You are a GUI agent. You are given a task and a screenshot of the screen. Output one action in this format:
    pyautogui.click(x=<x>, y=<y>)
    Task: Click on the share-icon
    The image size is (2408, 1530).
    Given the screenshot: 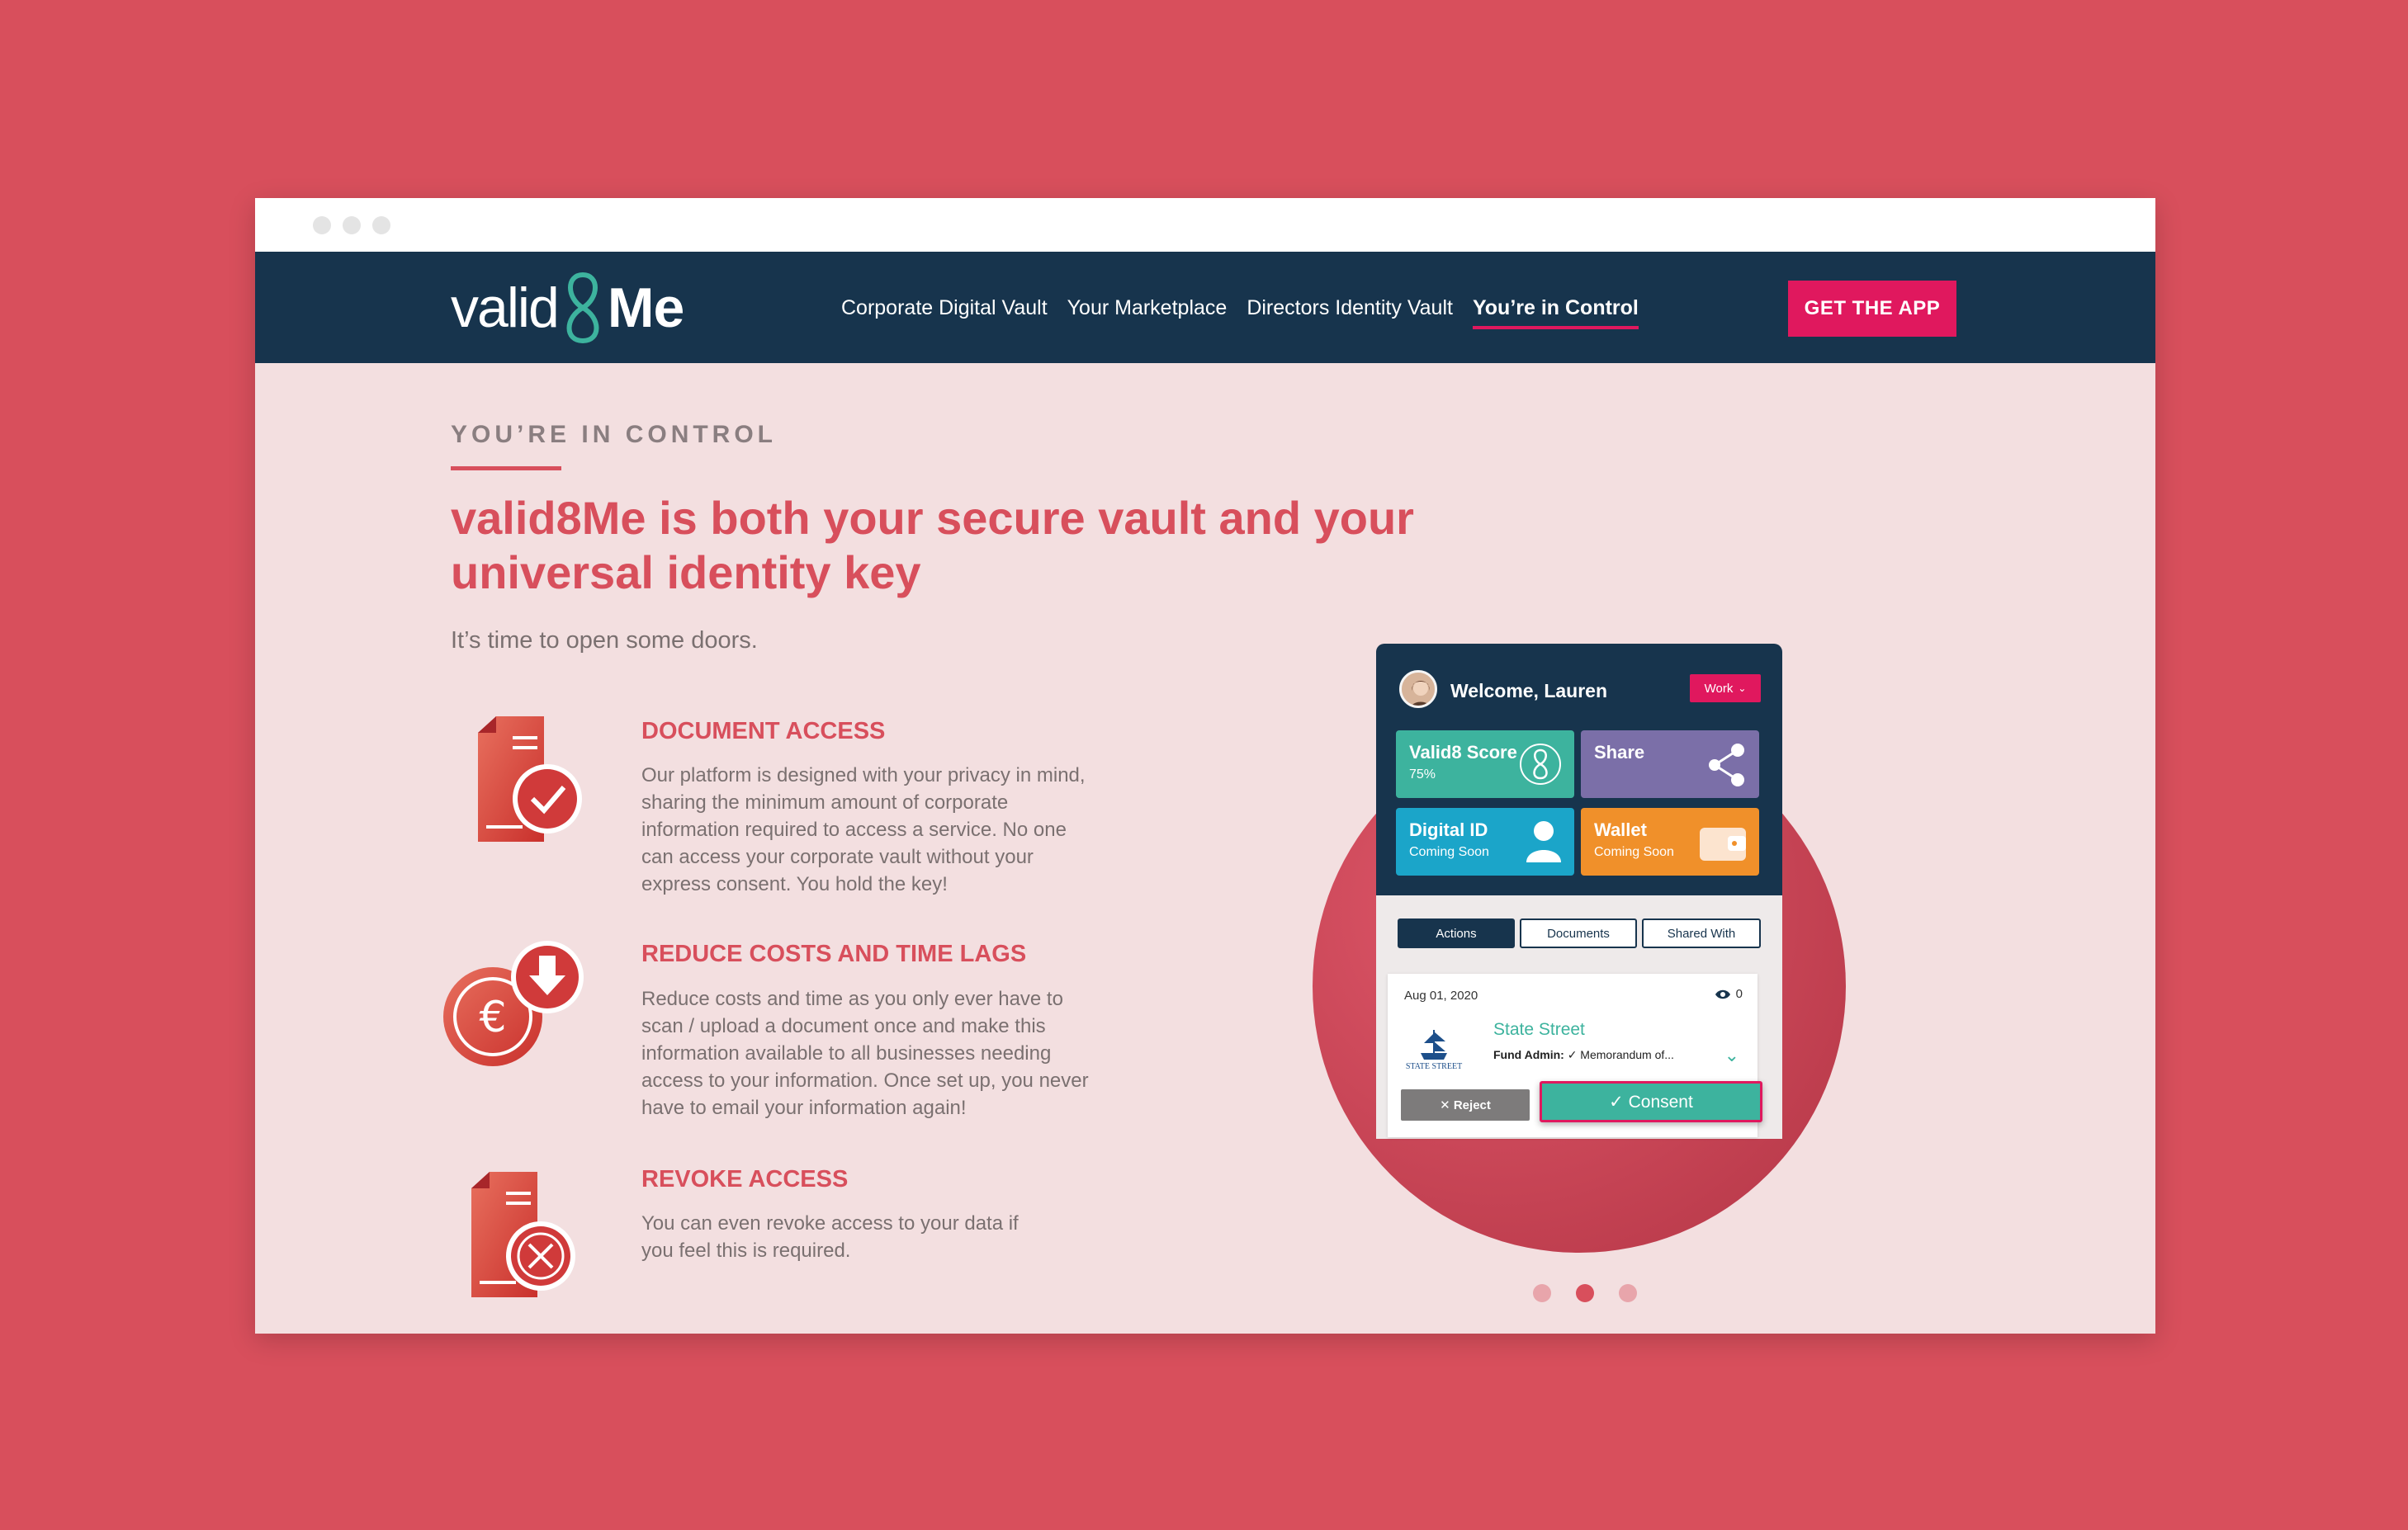 What is the action you would take?
    pyautogui.click(x=1726, y=765)
    